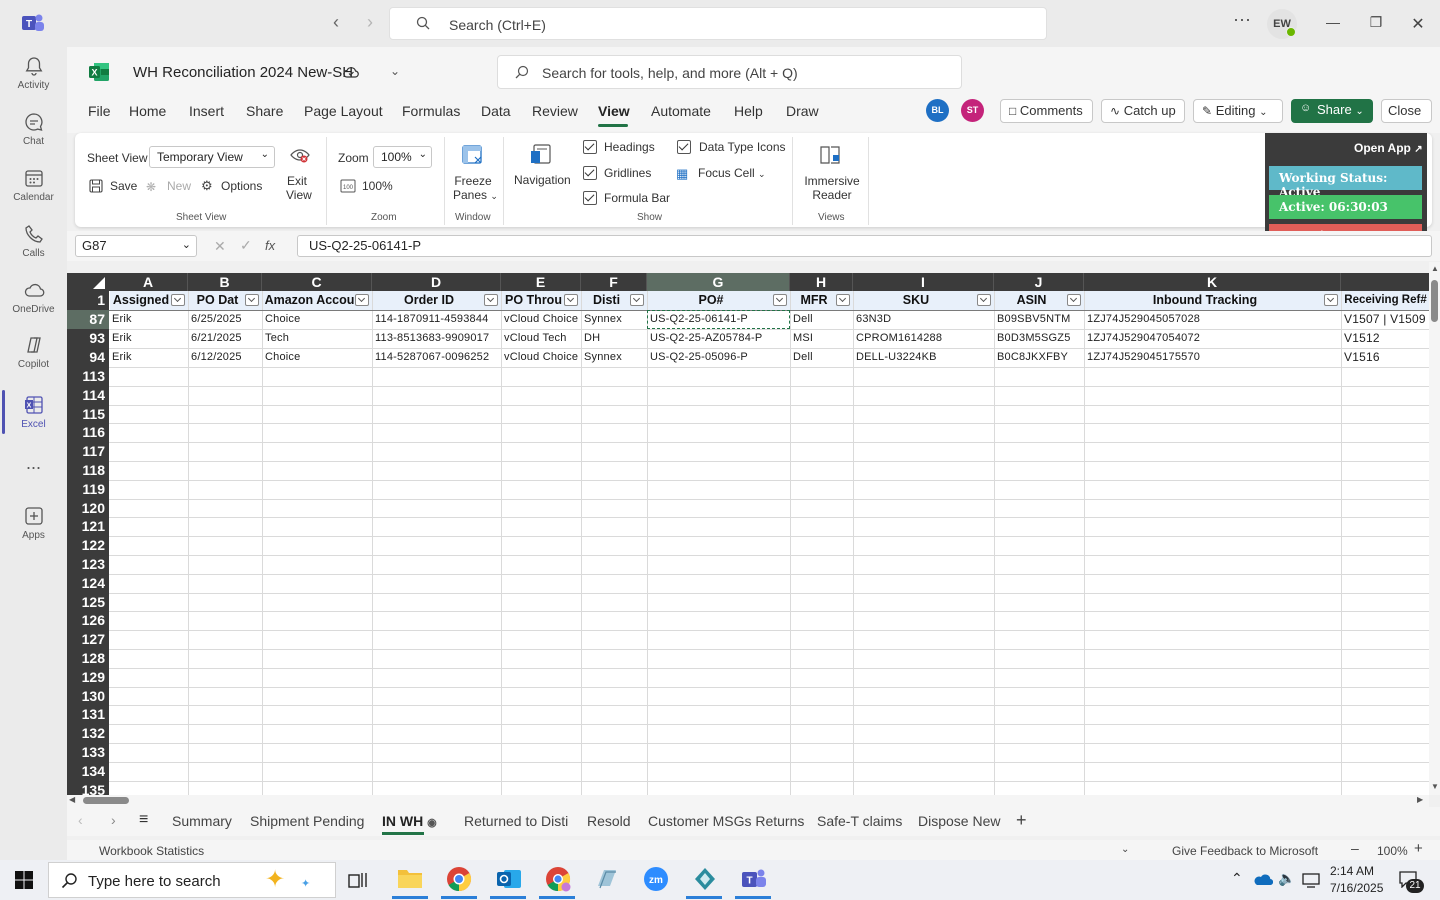 The height and width of the screenshot is (900, 1440). What do you see at coordinates (33, 23) in the screenshot?
I see `teams-logo-icon: T` at bounding box center [33, 23].